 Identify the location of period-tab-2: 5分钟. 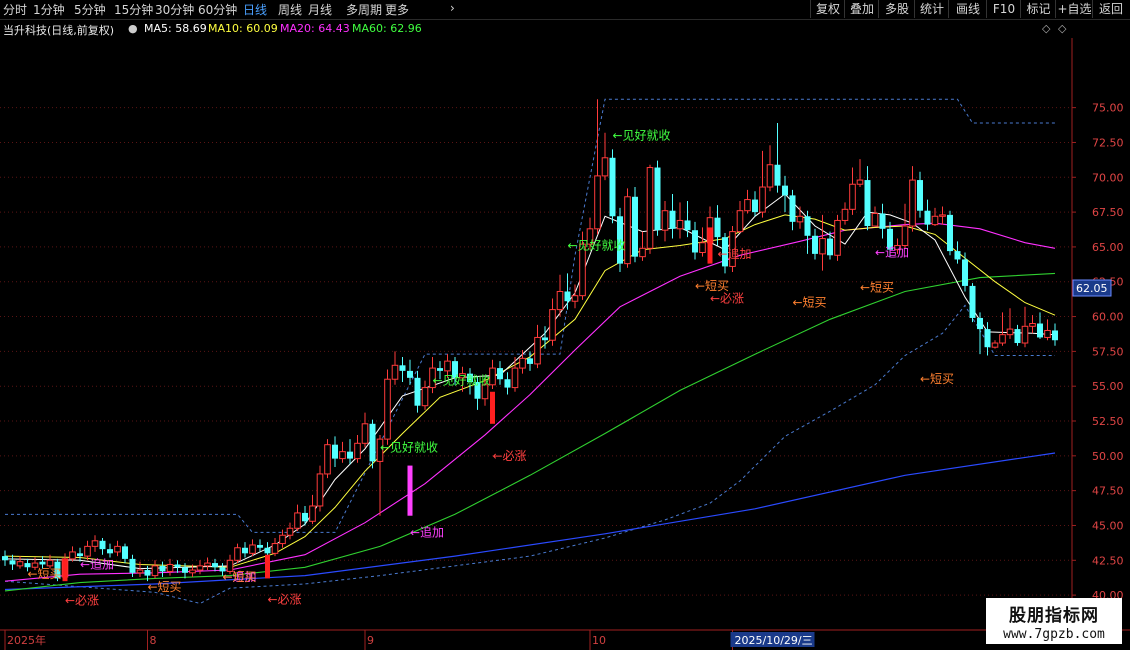
(90, 9).